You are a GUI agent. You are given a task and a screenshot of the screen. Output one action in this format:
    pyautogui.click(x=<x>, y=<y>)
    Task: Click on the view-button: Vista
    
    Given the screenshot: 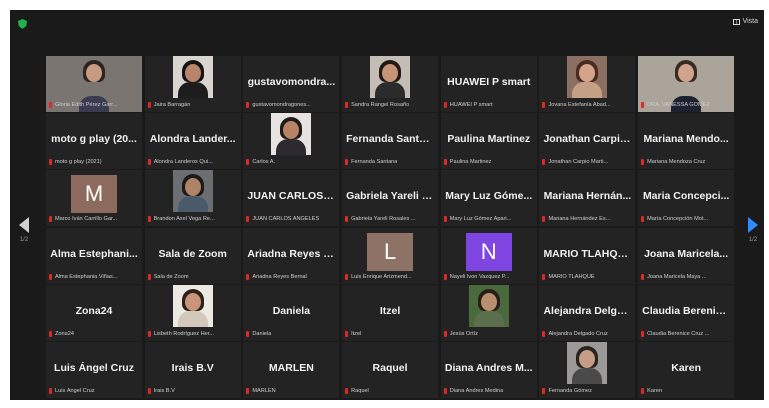 What is the action you would take?
    pyautogui.click(x=745, y=21)
    